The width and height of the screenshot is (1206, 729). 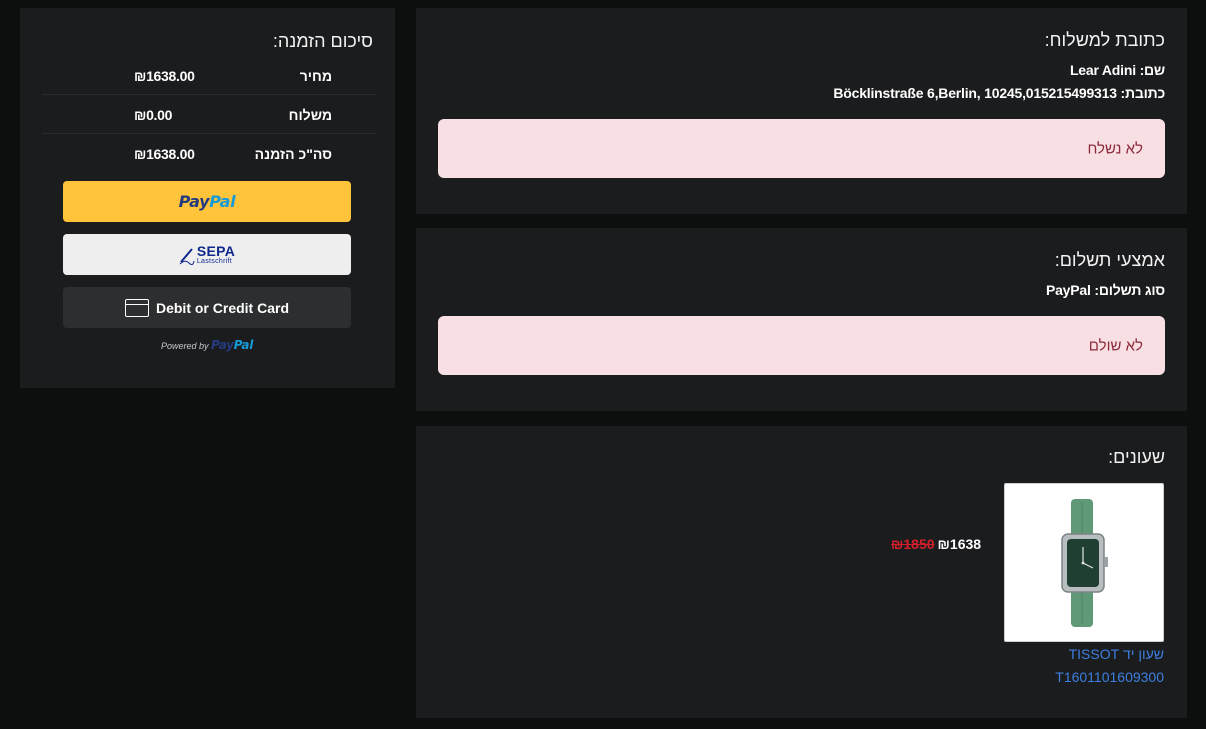 What do you see at coordinates (187, 256) in the screenshot?
I see `sepa-pen-icon` at bounding box center [187, 256].